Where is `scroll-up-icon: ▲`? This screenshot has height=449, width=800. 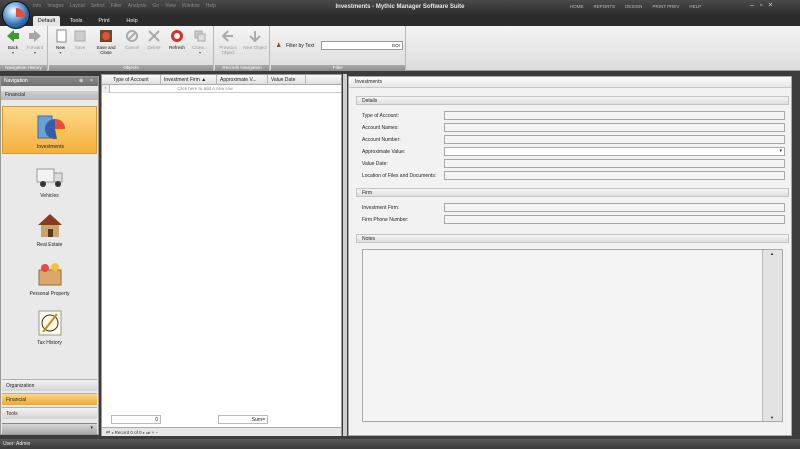 scroll-up-icon: ▲ is located at coordinates (772, 253).